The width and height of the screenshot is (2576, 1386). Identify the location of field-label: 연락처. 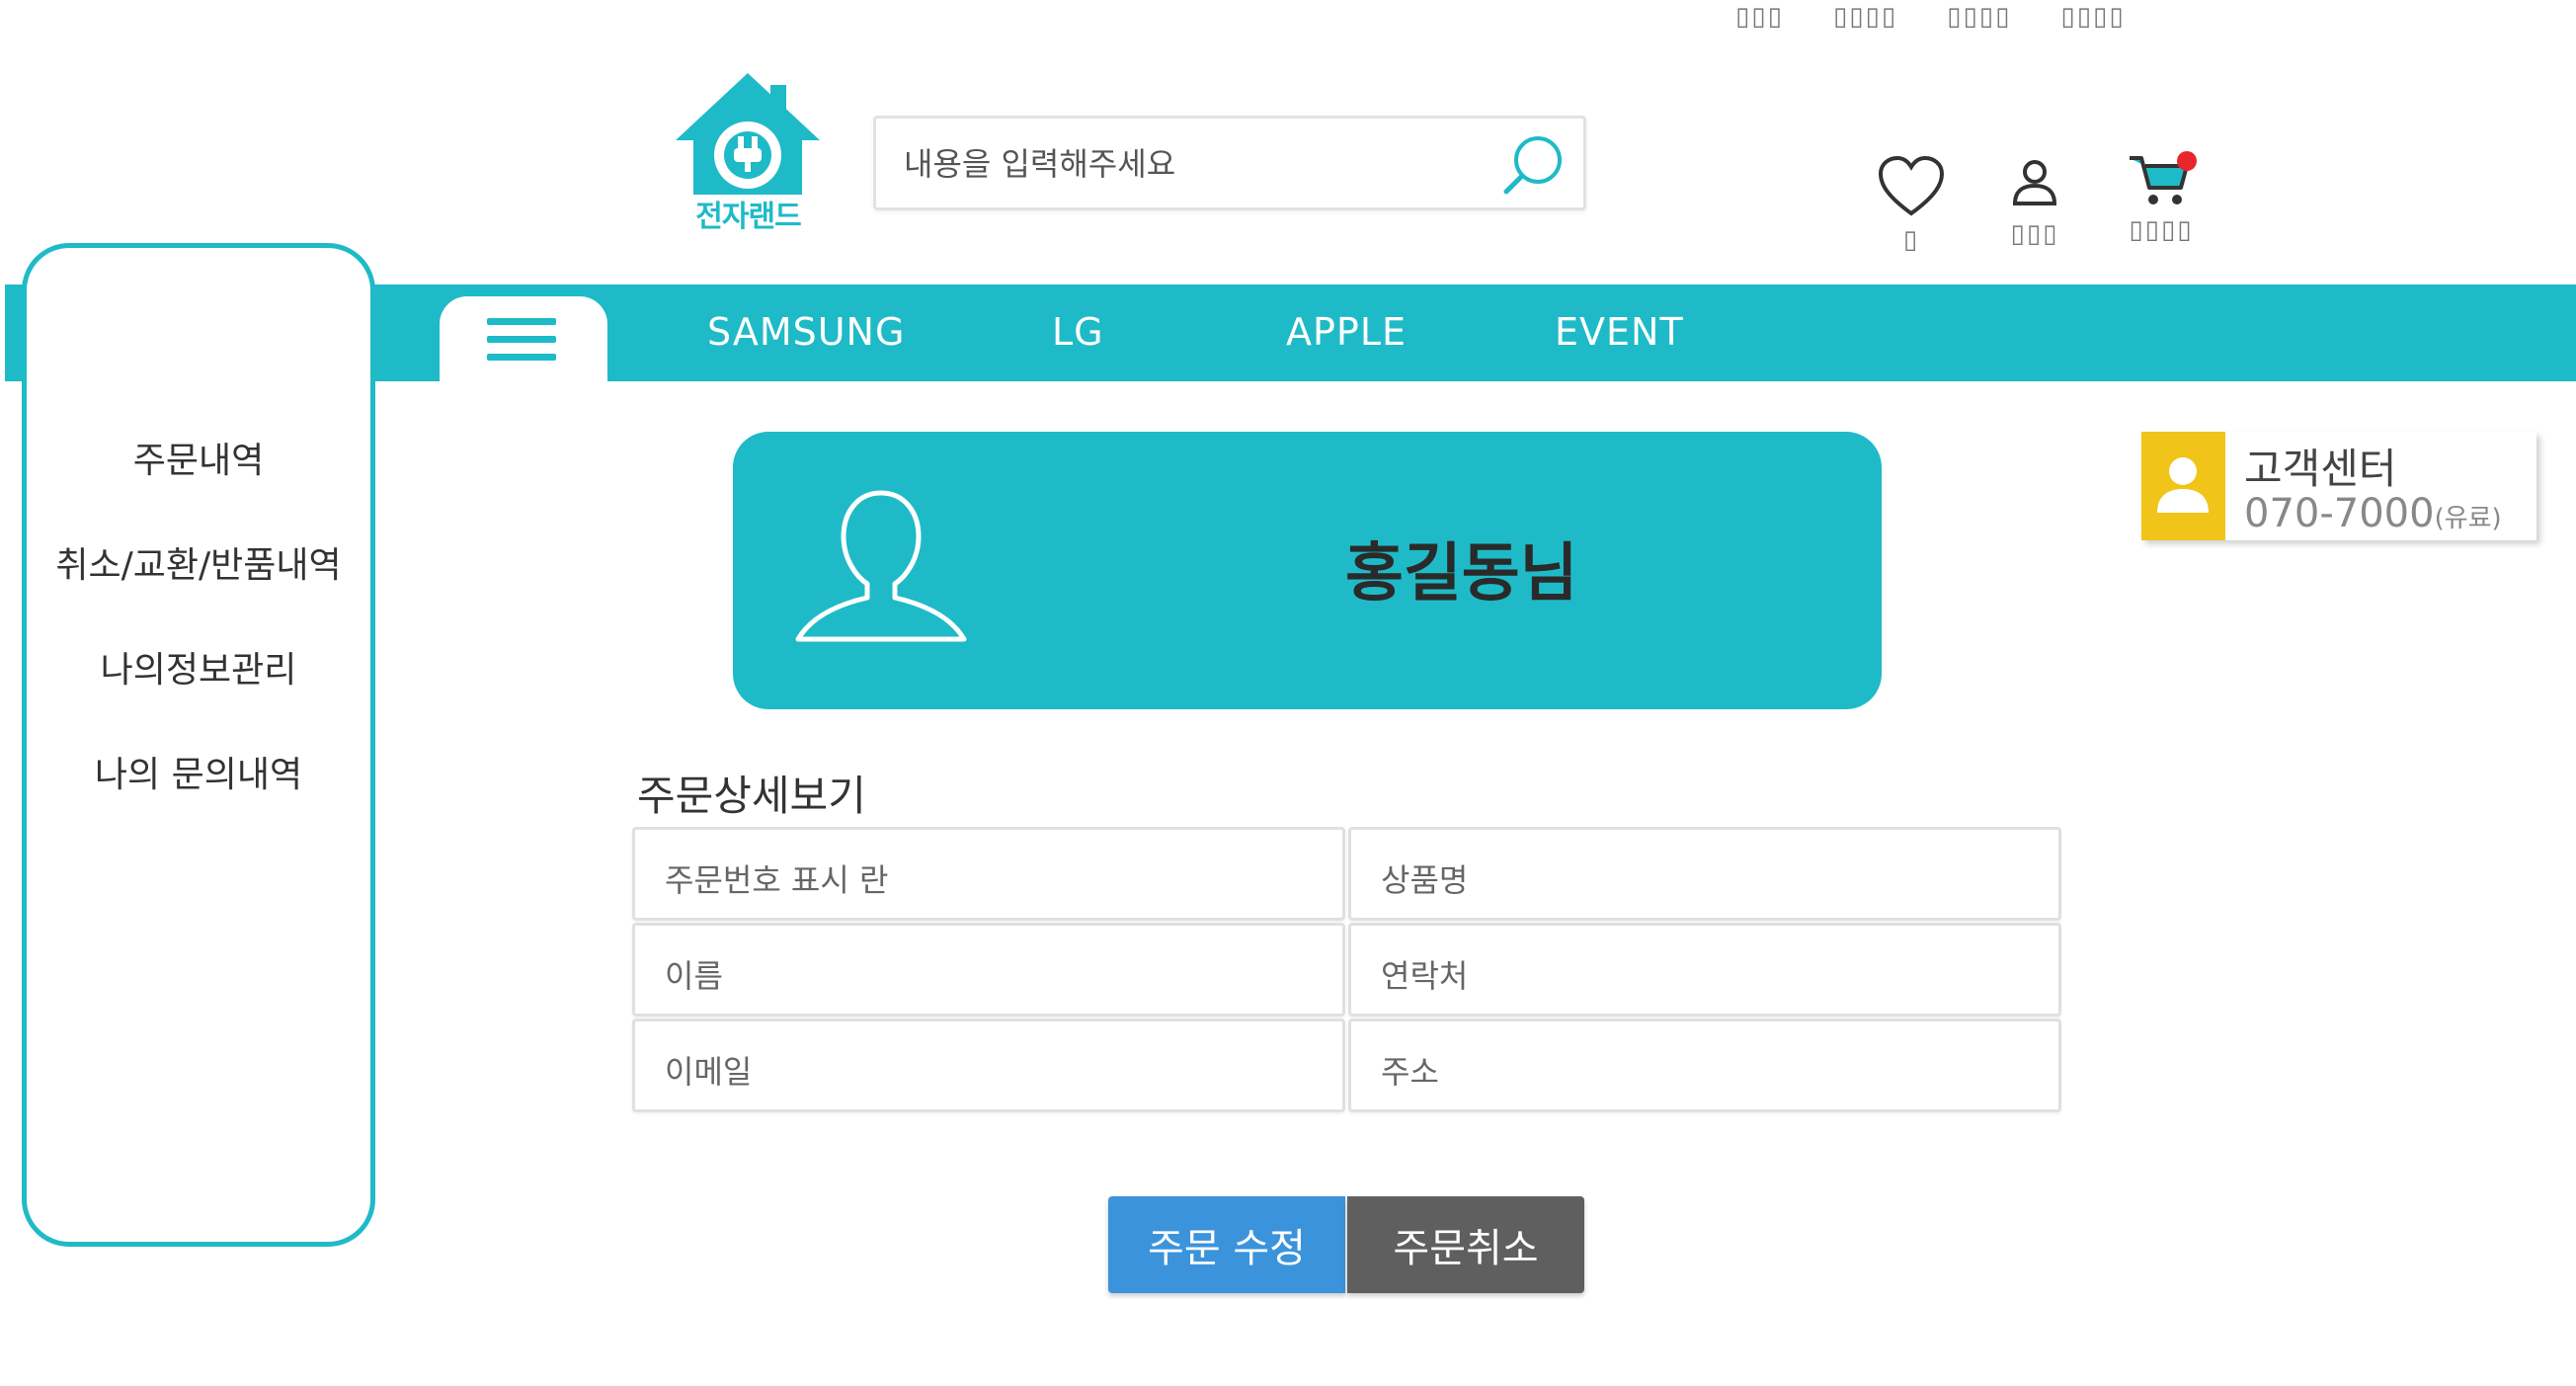
(1425, 976).